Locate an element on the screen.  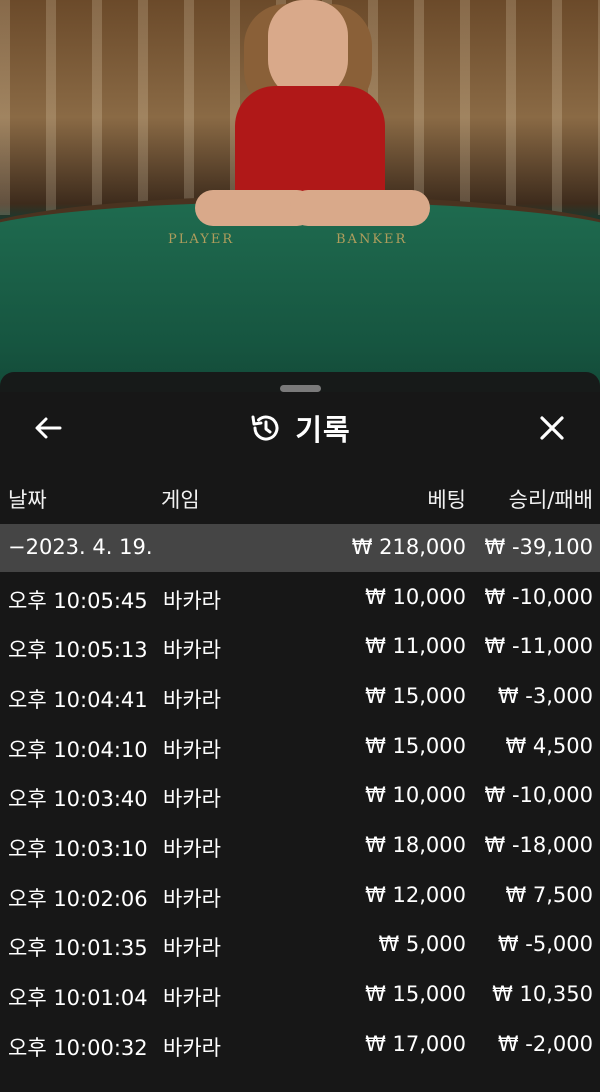
row-result: ₩ -5,000 is located at coordinates (545, 944).